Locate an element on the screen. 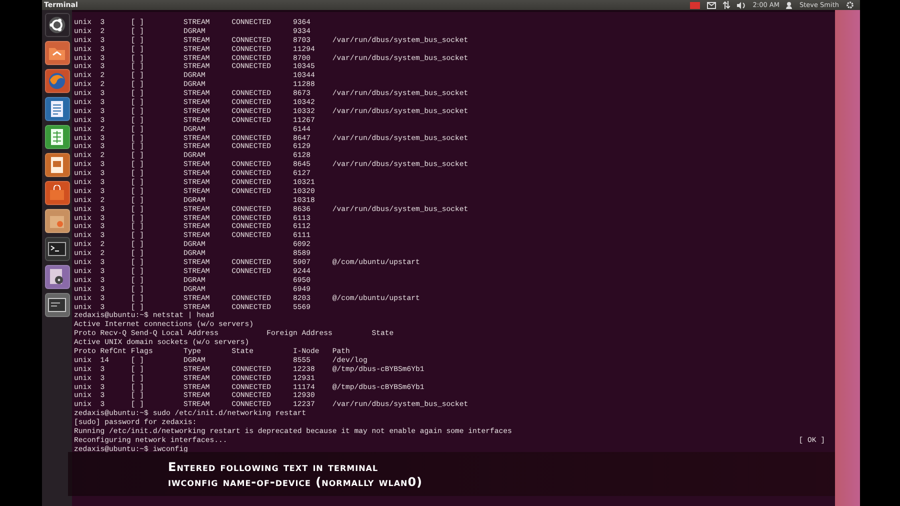 The height and width of the screenshot is (506, 900). caption-text: Entered following text in terminal is located at coordinates (274, 467).